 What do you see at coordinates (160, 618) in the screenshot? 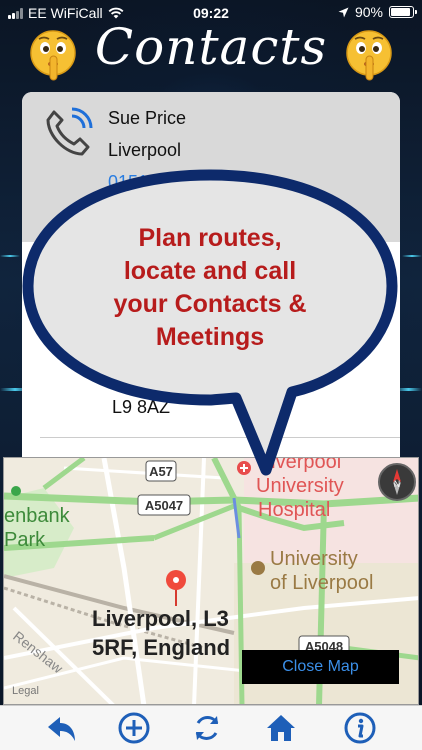
I see `pin-label-line1: Liverpool, L3` at bounding box center [160, 618].